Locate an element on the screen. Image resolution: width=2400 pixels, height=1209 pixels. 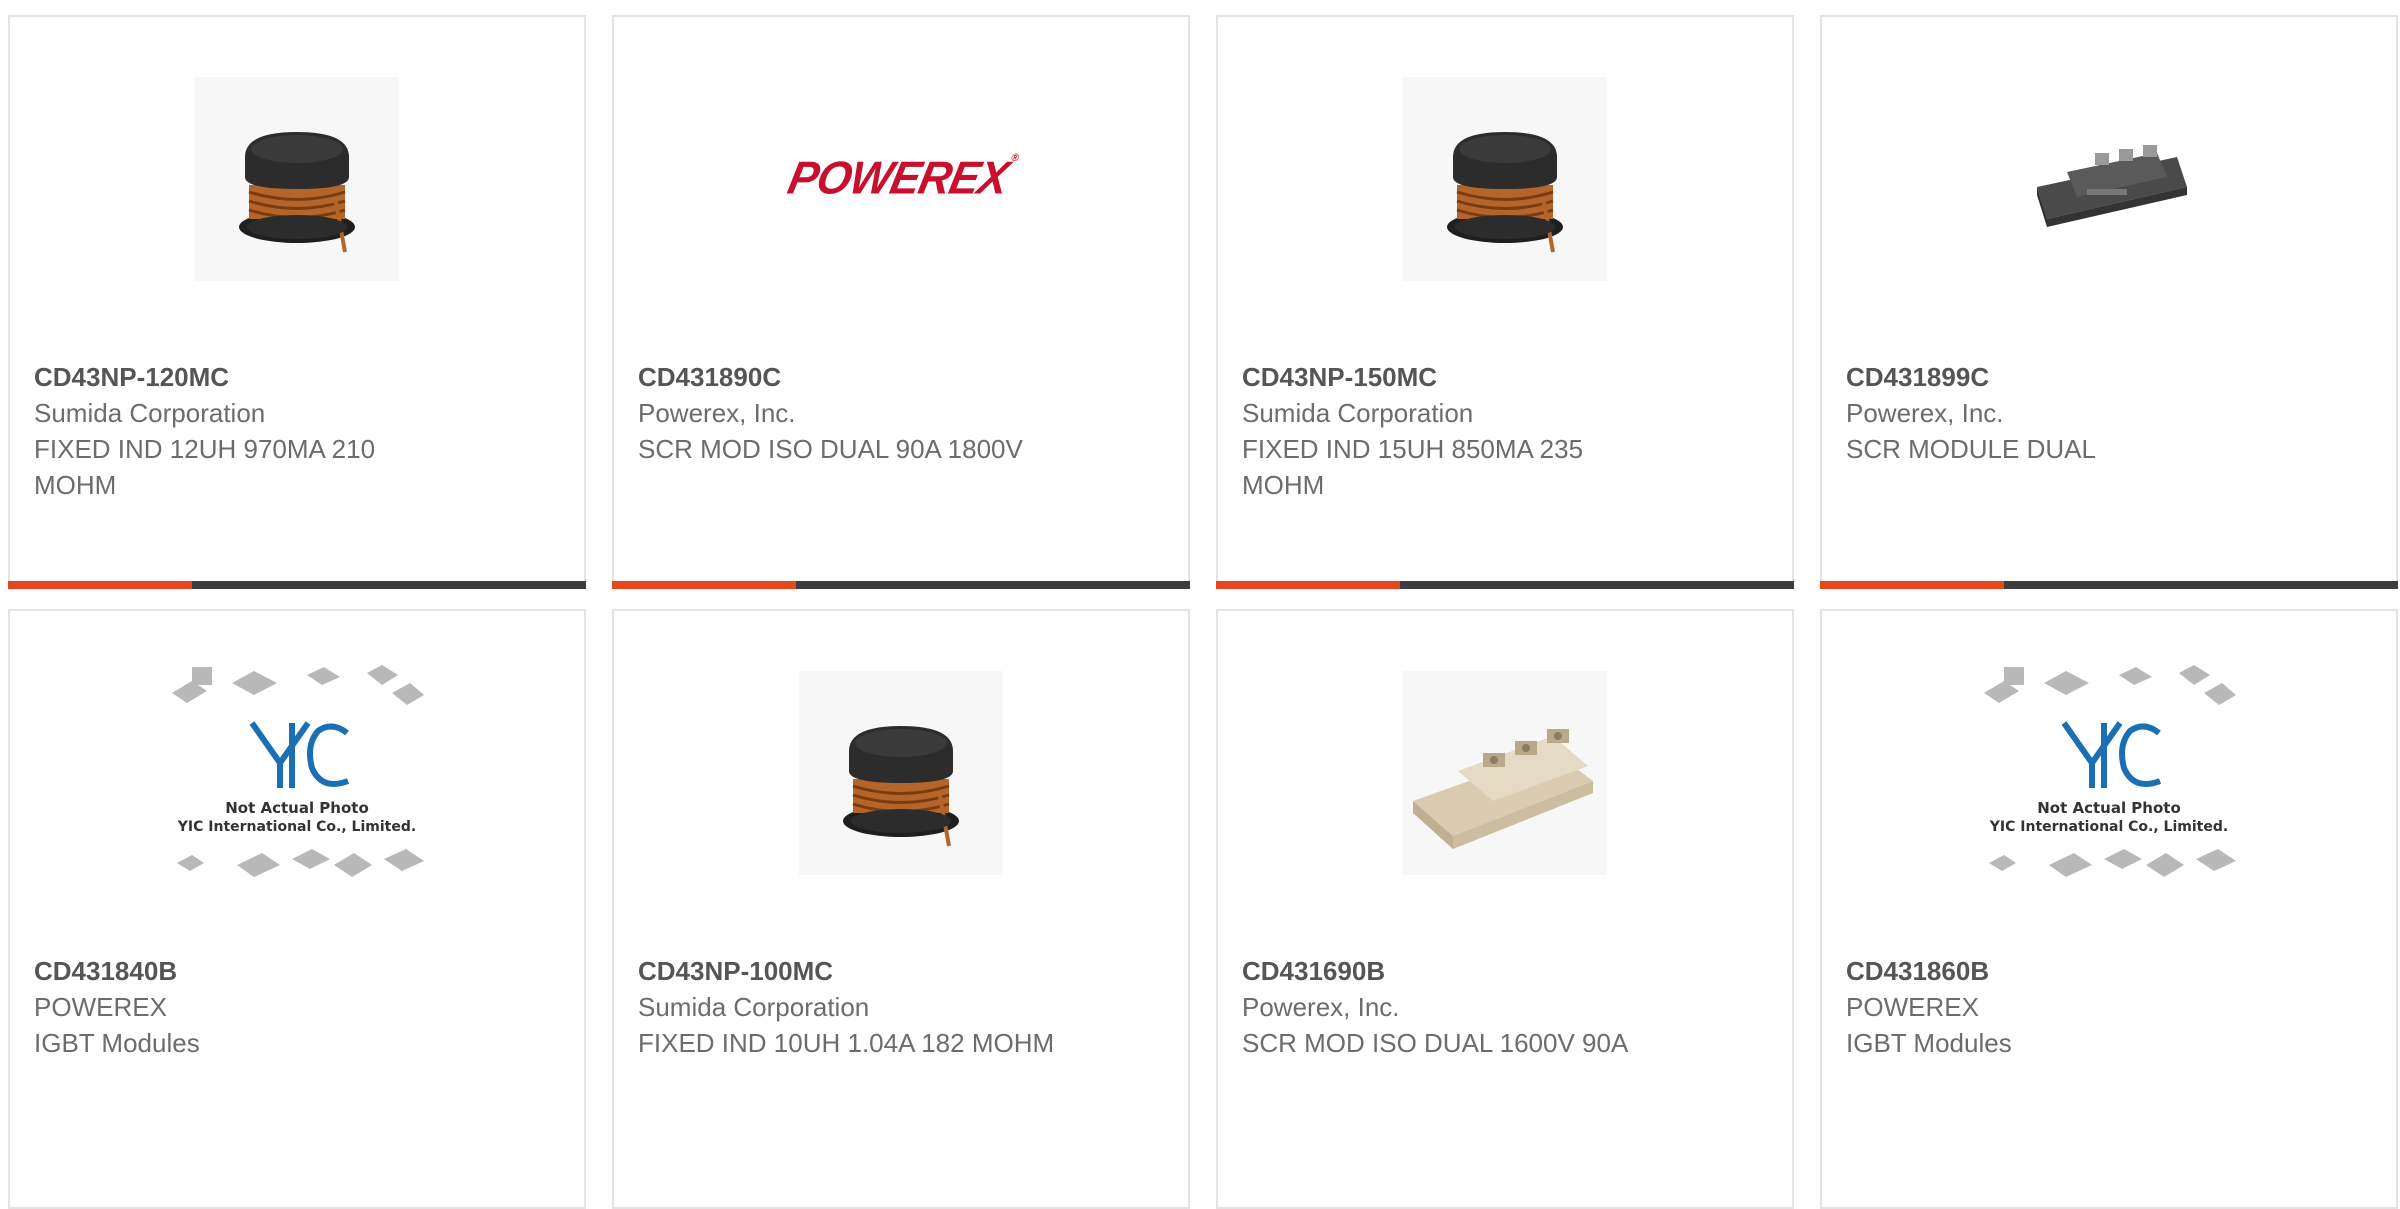
part-number: CD431860B is located at coordinates (2109, 971).